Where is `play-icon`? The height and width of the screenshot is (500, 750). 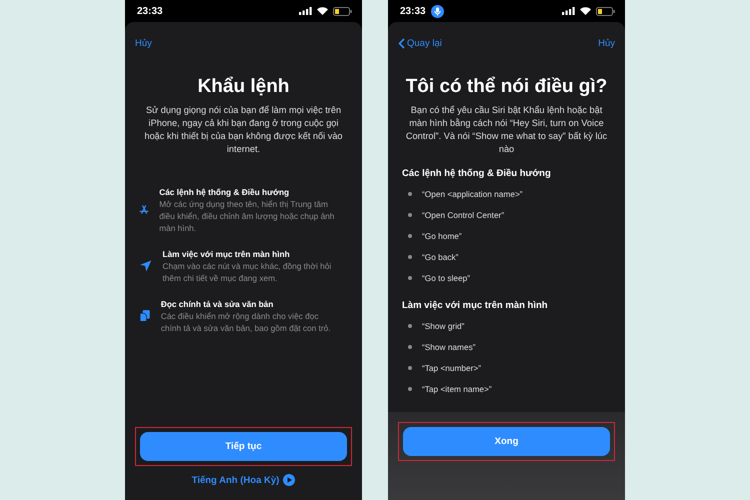 play-icon is located at coordinates (289, 480).